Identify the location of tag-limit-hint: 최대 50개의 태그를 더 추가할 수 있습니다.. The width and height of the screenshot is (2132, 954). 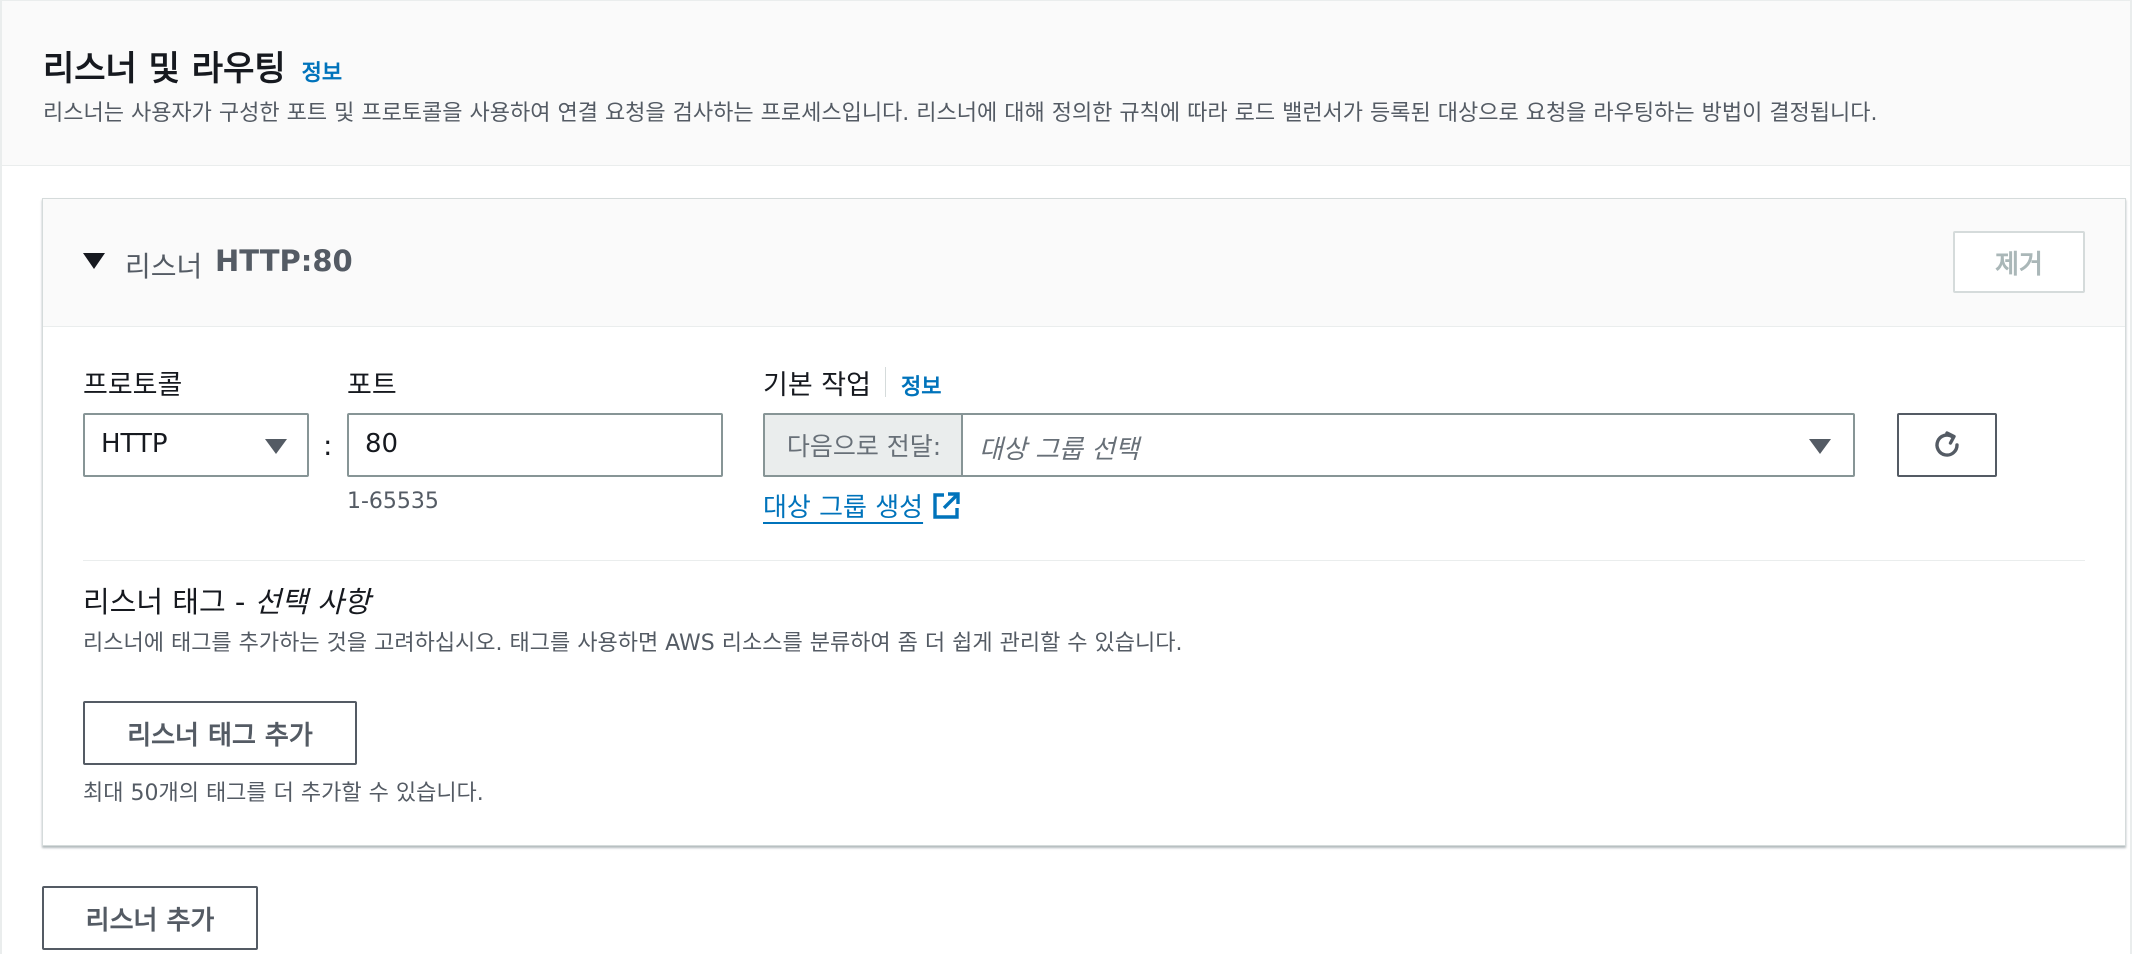
(283, 793).